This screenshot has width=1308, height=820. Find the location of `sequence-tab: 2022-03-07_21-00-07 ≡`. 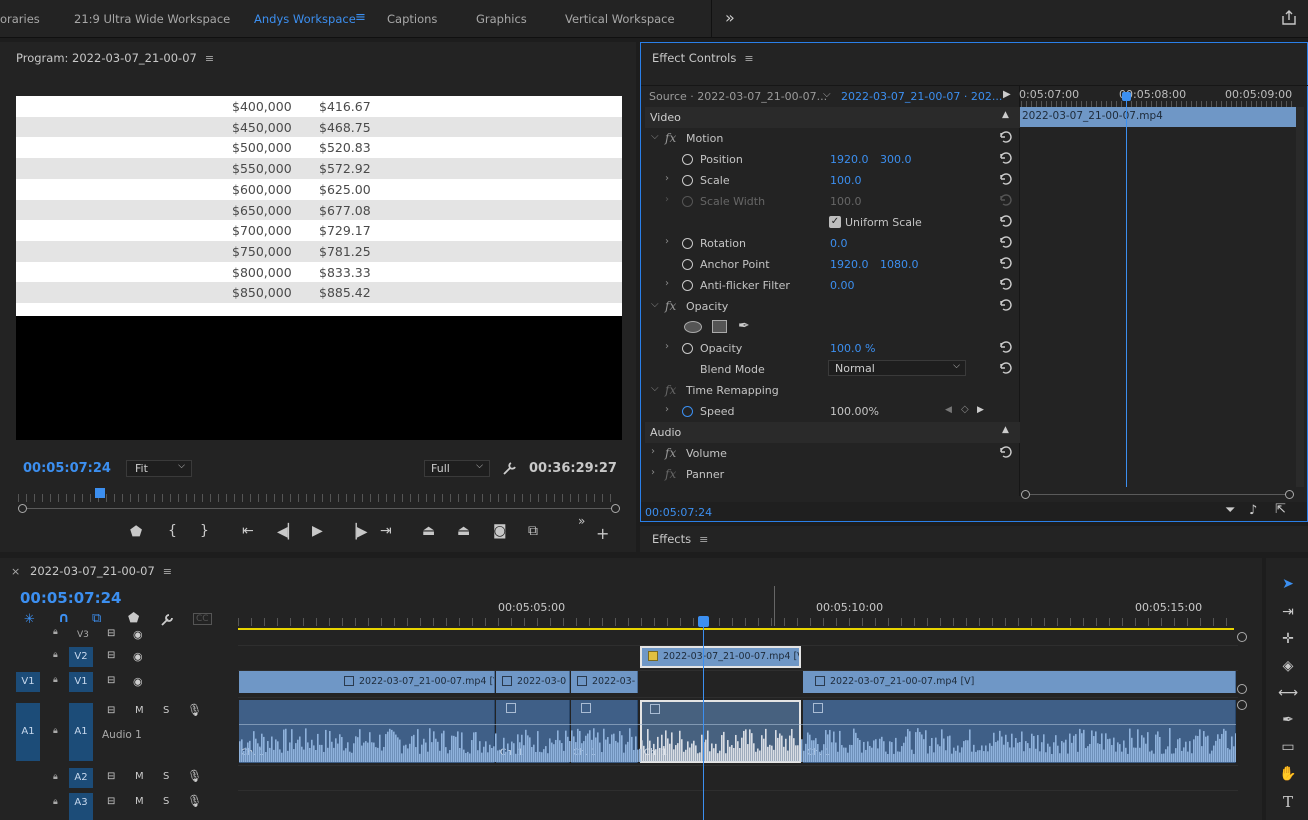

sequence-tab: 2022-03-07_21-00-07 ≡ is located at coordinates (101, 571).